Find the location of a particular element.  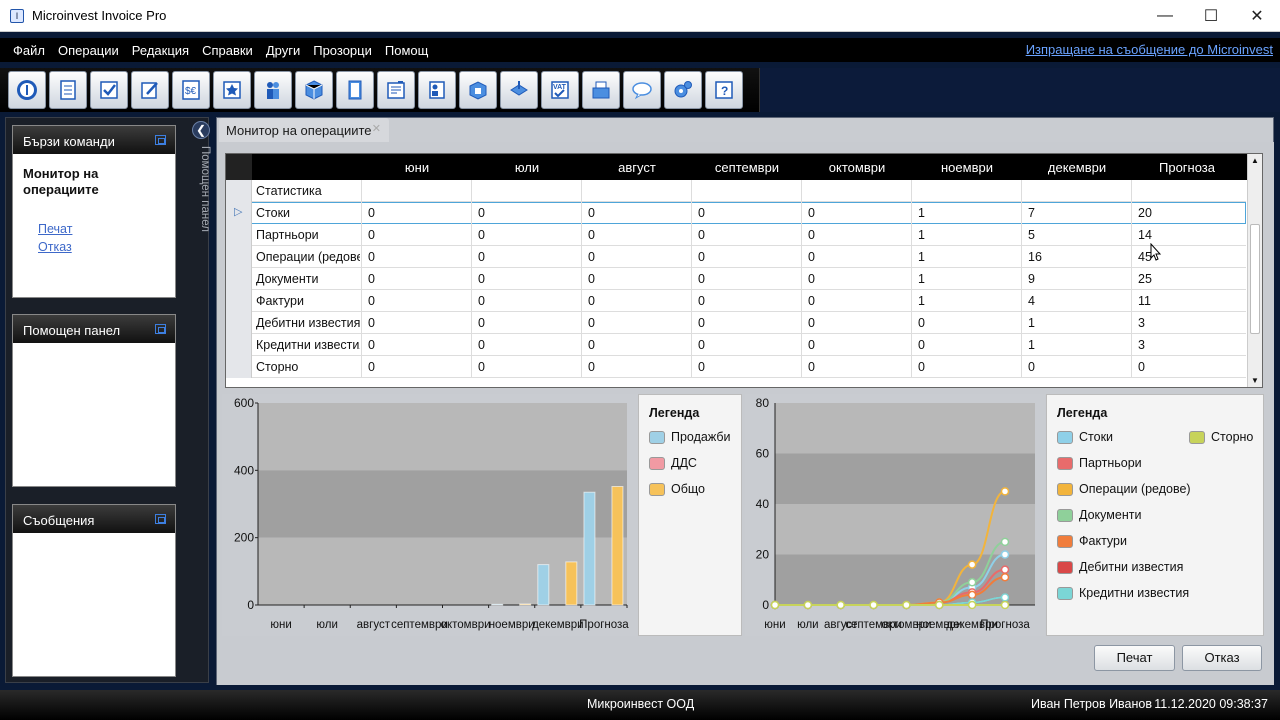

column-header: Прогноза is located at coordinates (1187, 167).